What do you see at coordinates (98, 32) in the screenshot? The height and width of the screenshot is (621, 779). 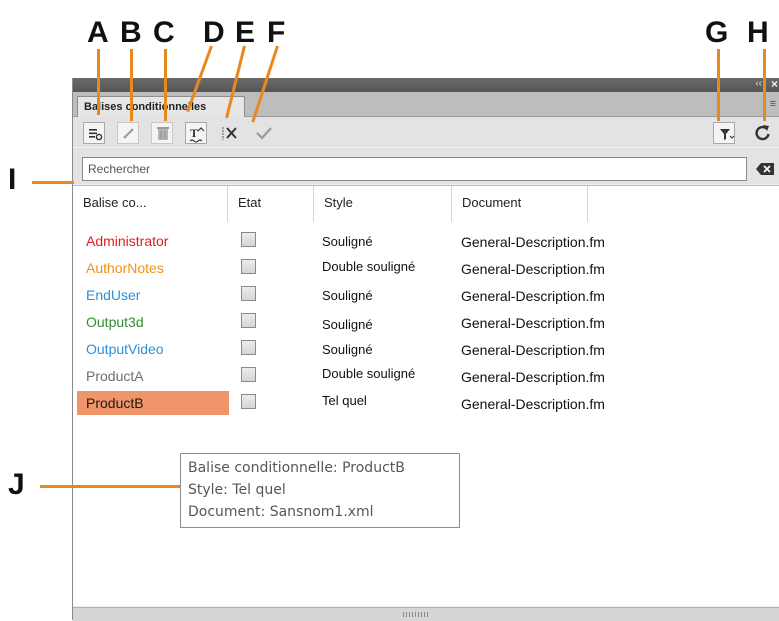 I see `callout-a: A` at bounding box center [98, 32].